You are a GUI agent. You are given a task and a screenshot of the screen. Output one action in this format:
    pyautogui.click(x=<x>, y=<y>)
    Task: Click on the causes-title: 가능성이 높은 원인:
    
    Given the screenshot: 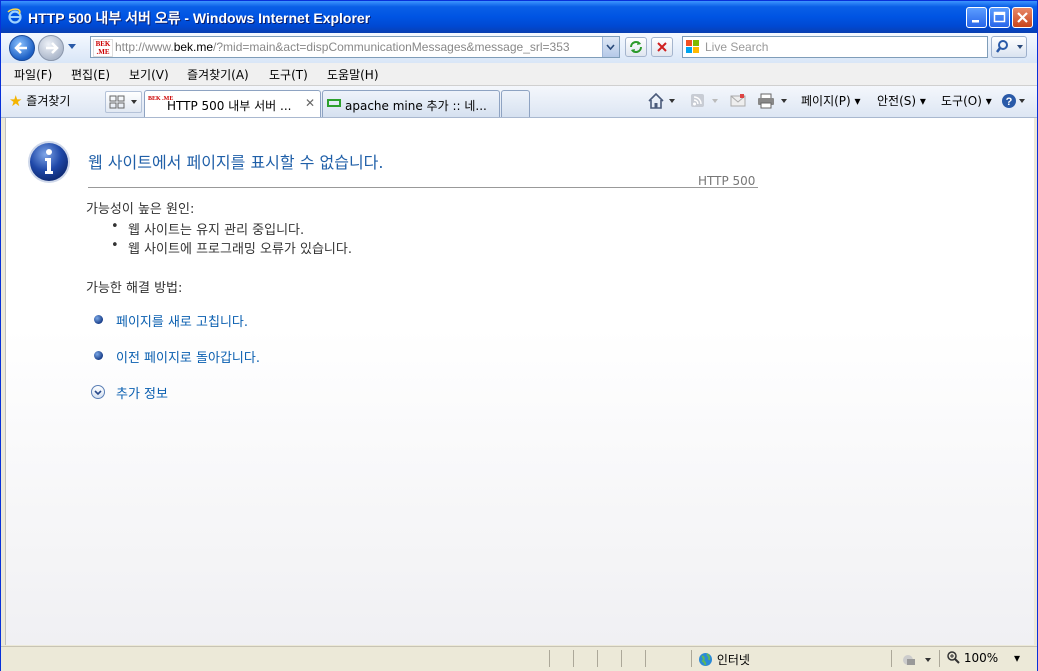 What is the action you would take?
    pyautogui.click(x=140, y=209)
    